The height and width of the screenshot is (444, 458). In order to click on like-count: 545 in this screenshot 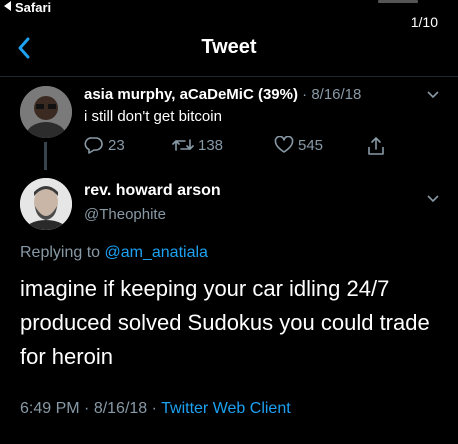, I will do `click(311, 145)`.